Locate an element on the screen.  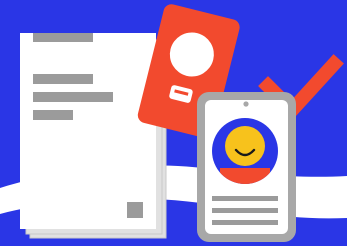
avatar-face is located at coordinates (245, 146).